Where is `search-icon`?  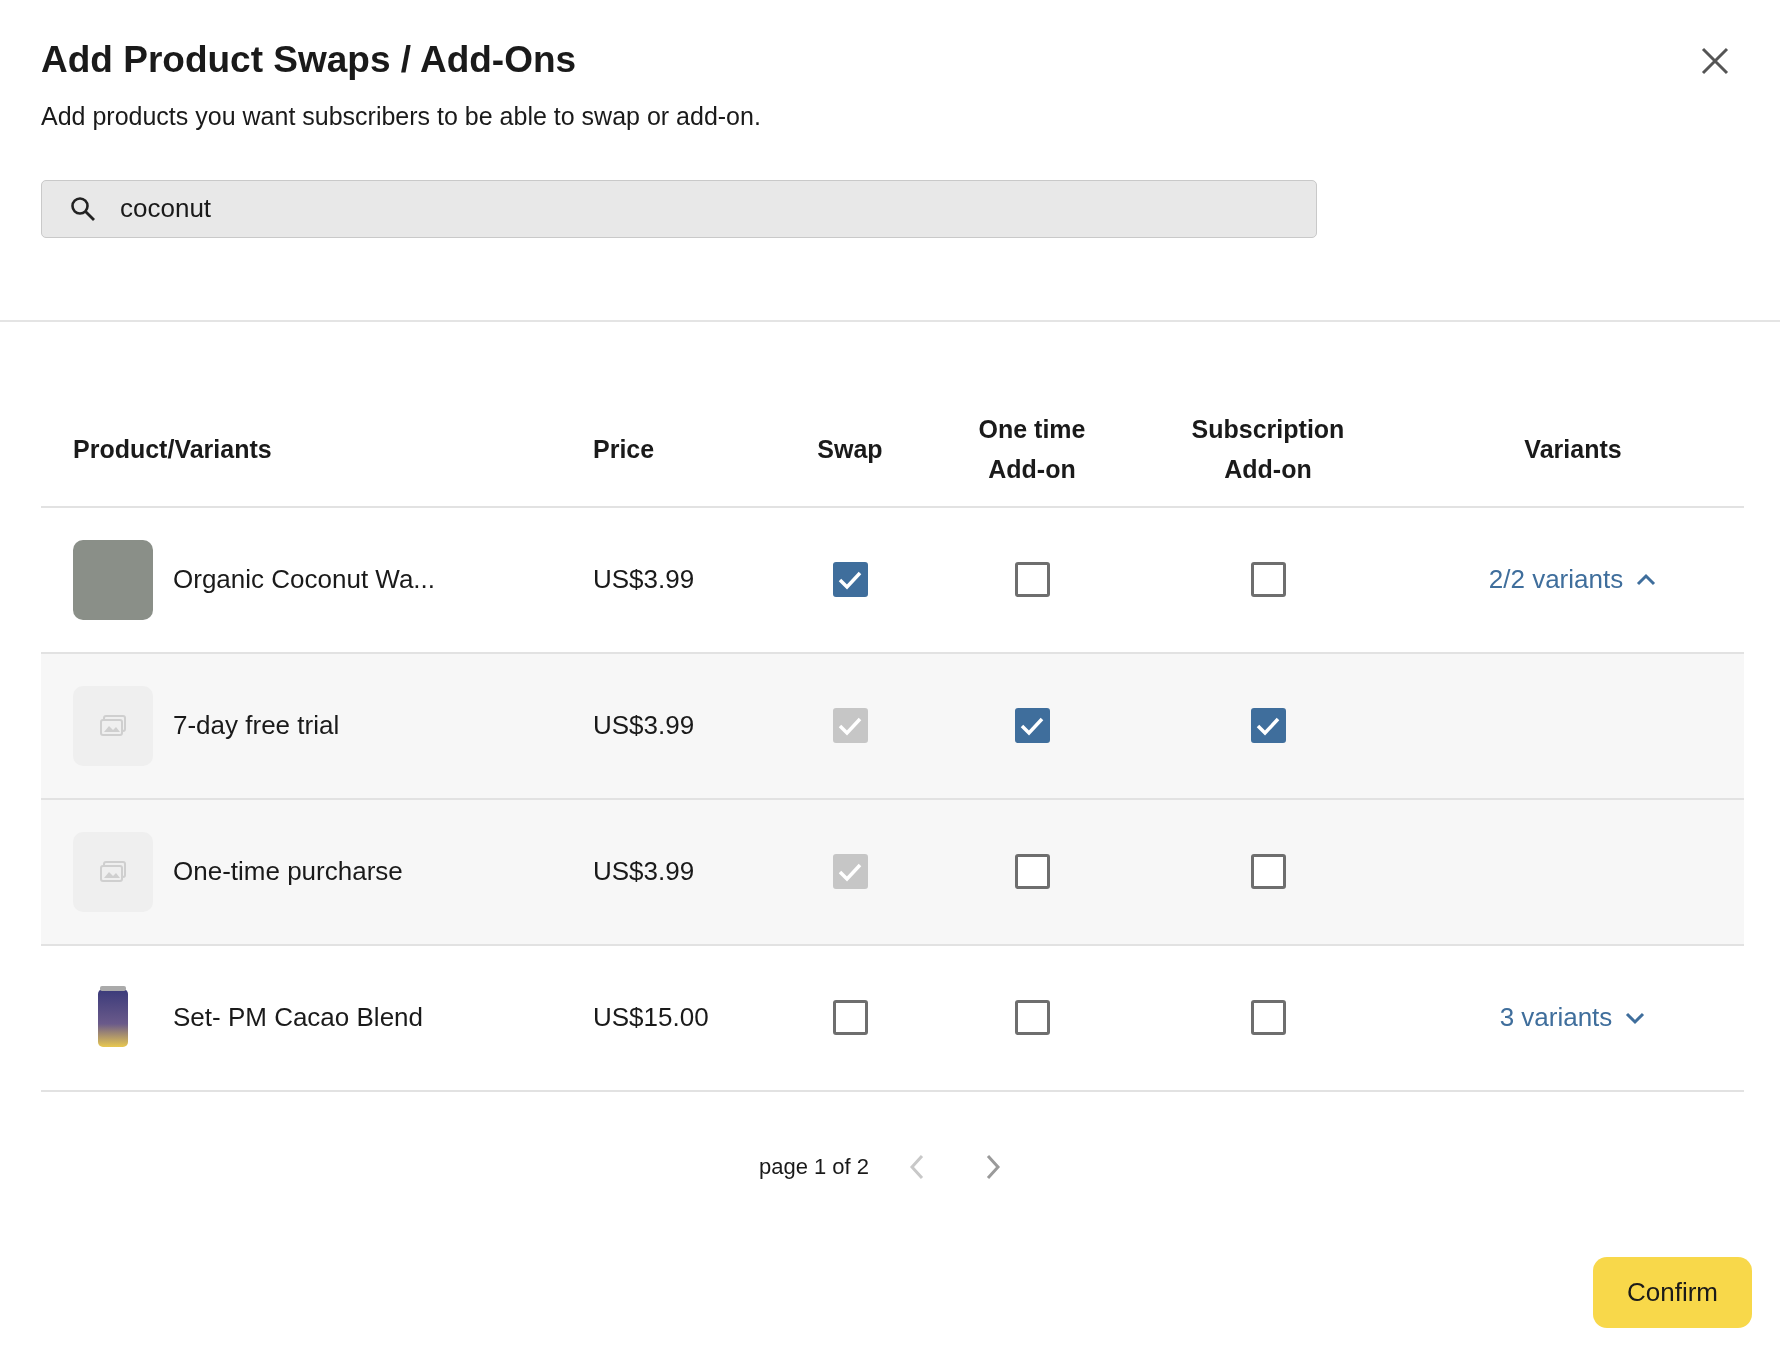 search-icon is located at coordinates (83, 208).